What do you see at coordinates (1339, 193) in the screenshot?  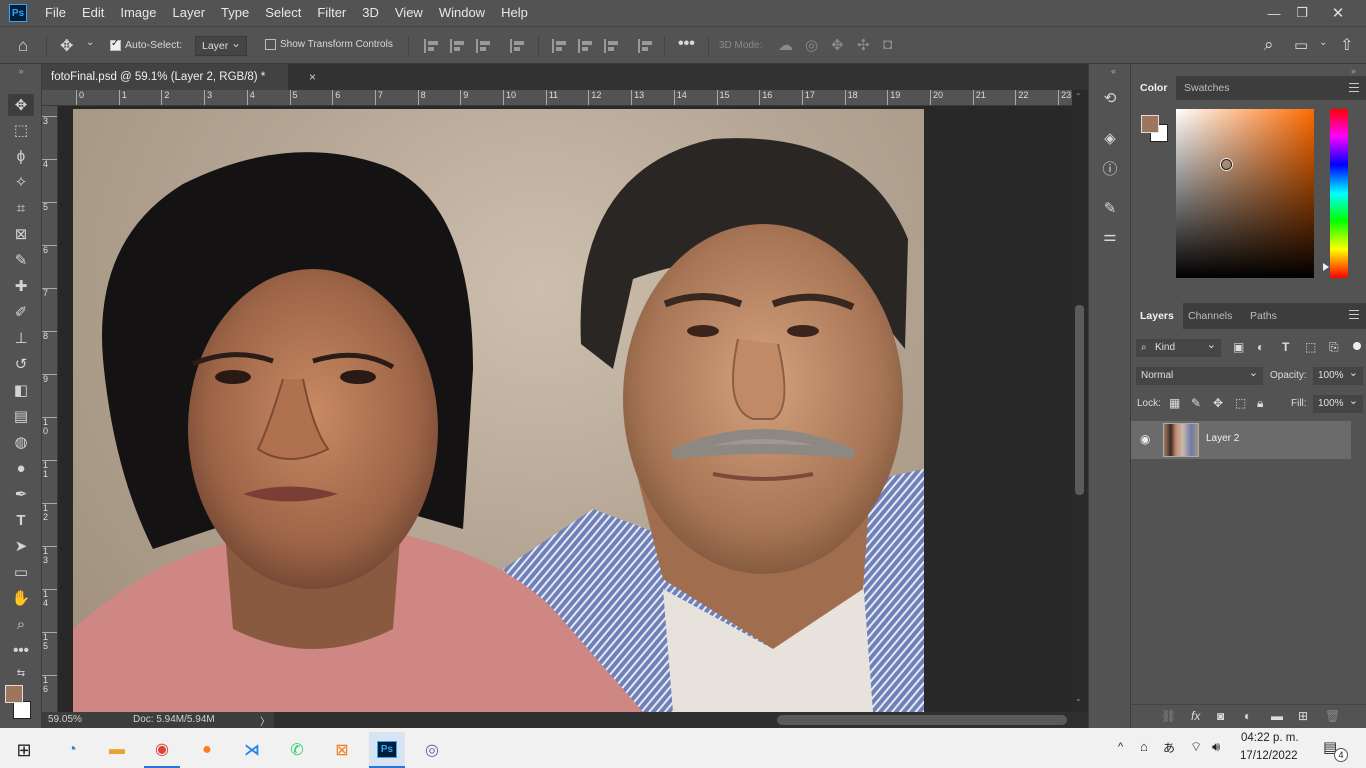 I see `hue-slider` at bounding box center [1339, 193].